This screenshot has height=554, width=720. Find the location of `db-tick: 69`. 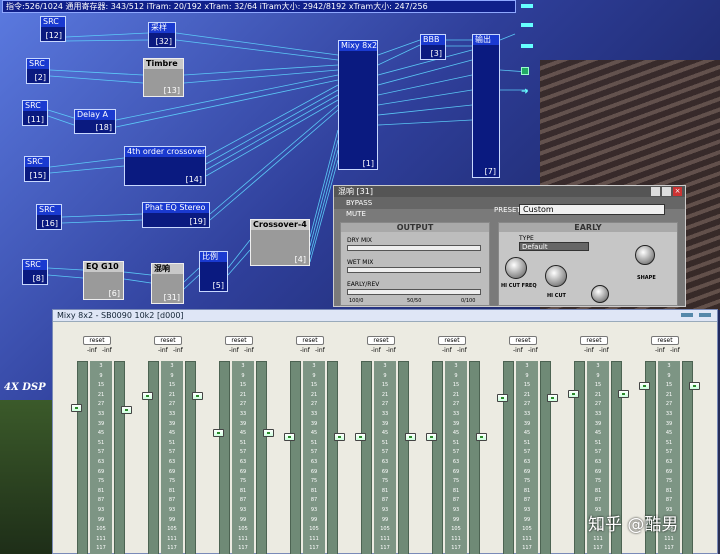

db-tick: 69 is located at coordinates (101, 471).